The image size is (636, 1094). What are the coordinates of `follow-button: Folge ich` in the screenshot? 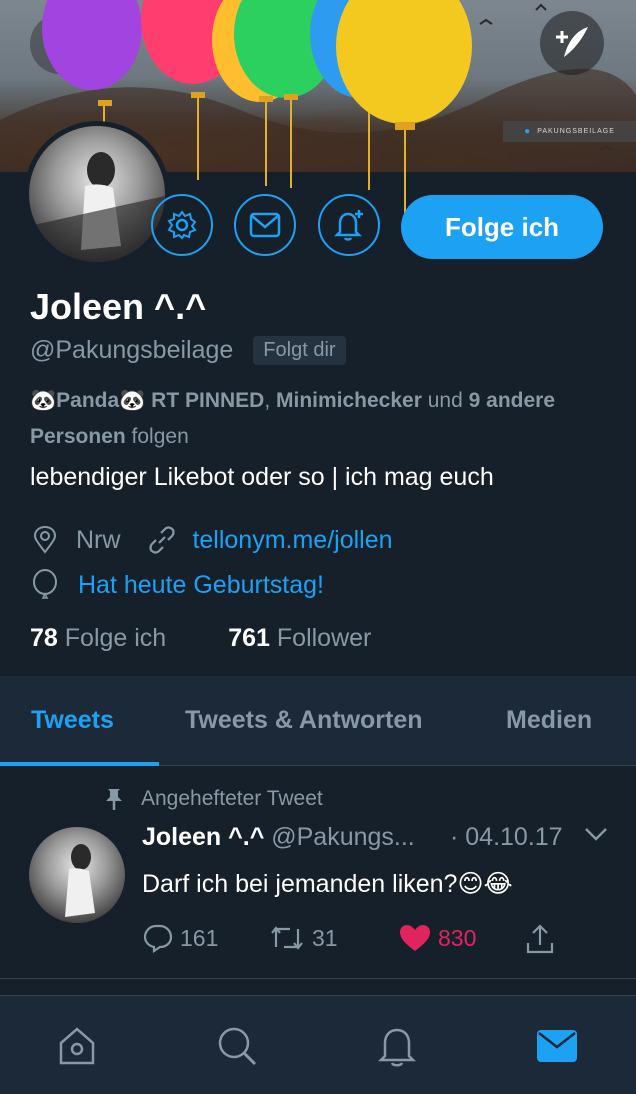 It's located at (502, 227).